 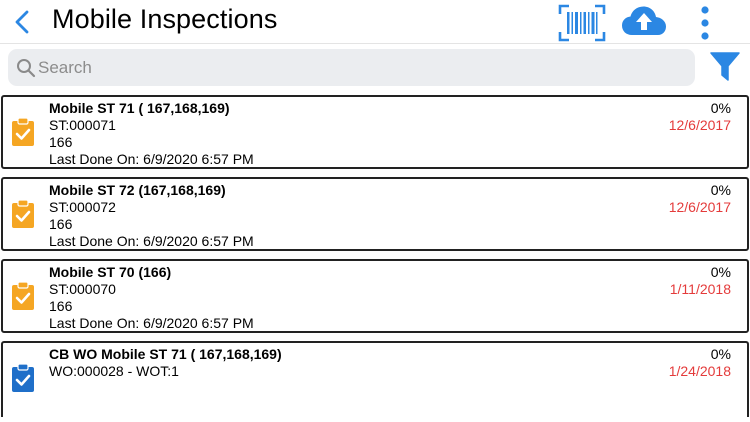 I want to click on filter-icon, so click(x=725, y=67).